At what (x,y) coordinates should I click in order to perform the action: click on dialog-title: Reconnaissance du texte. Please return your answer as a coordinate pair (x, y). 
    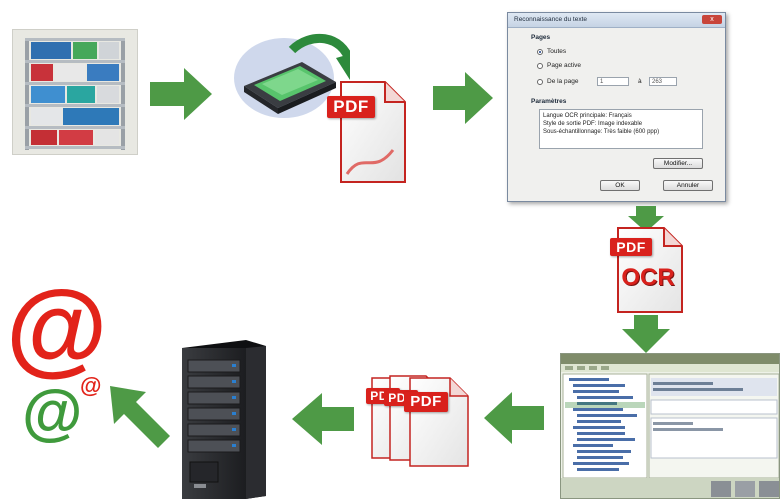
    Looking at the image, I should click on (550, 19).